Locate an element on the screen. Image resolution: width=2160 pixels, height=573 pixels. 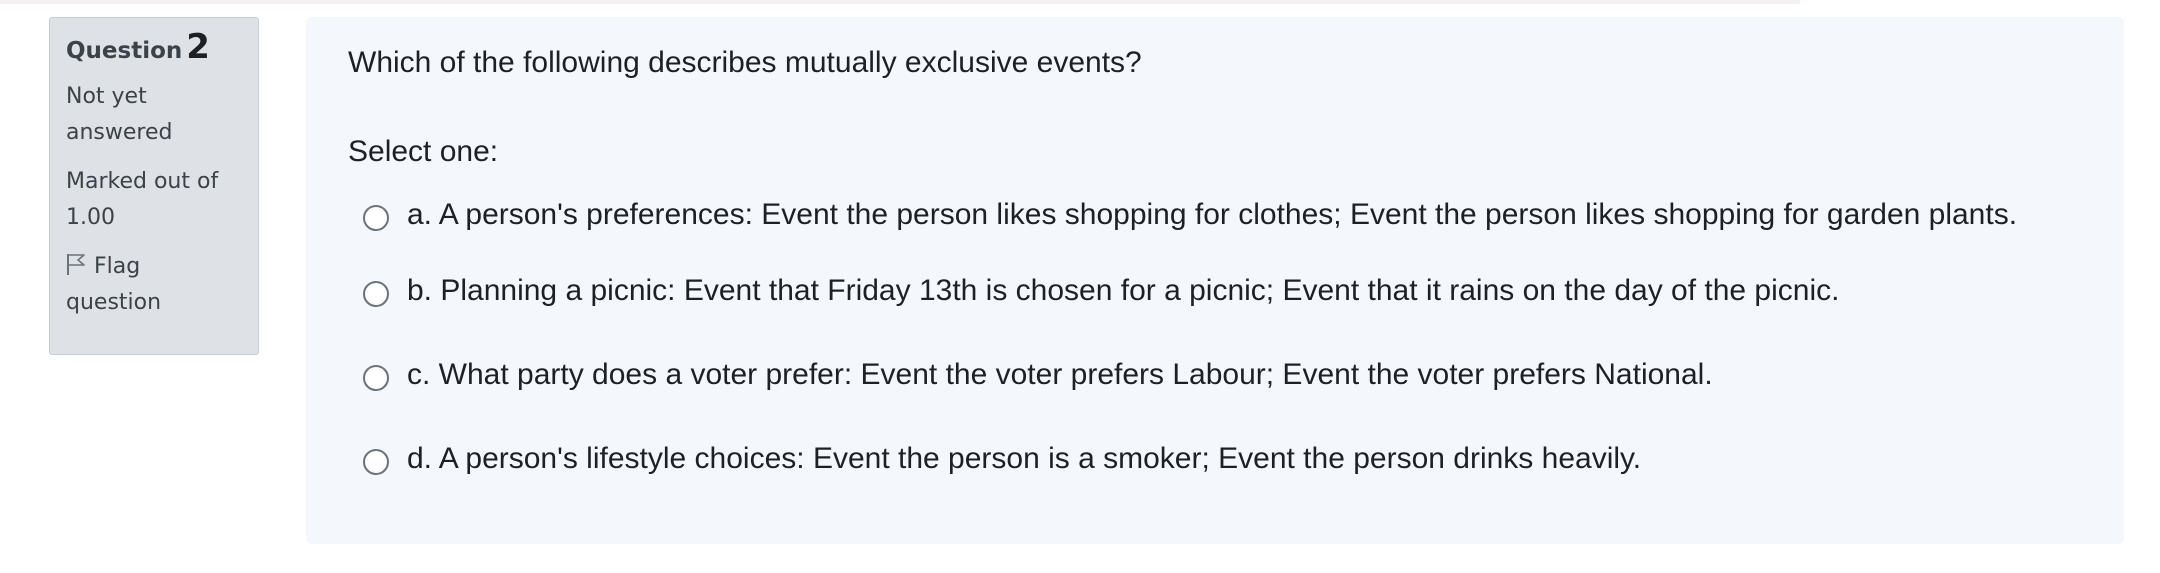
question-number: 2 is located at coordinates (198, 47).